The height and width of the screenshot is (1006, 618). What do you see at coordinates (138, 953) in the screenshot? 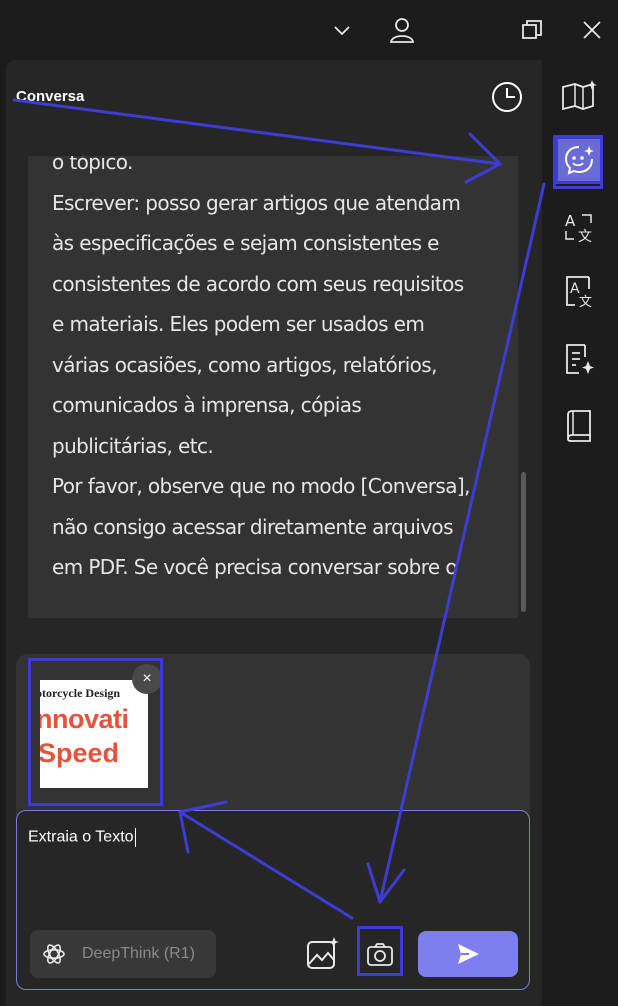
I see `deepthink-label: DeepThink (R1)` at bounding box center [138, 953].